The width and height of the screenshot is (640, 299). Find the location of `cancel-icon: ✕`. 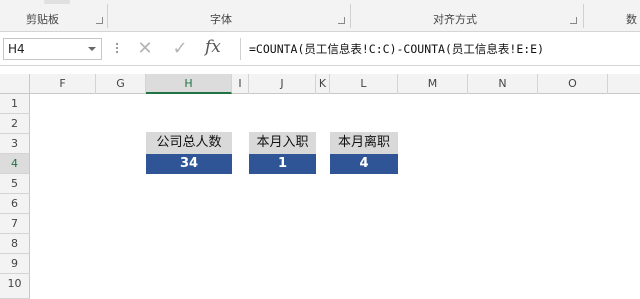

cancel-icon: ✕ is located at coordinates (145, 49).